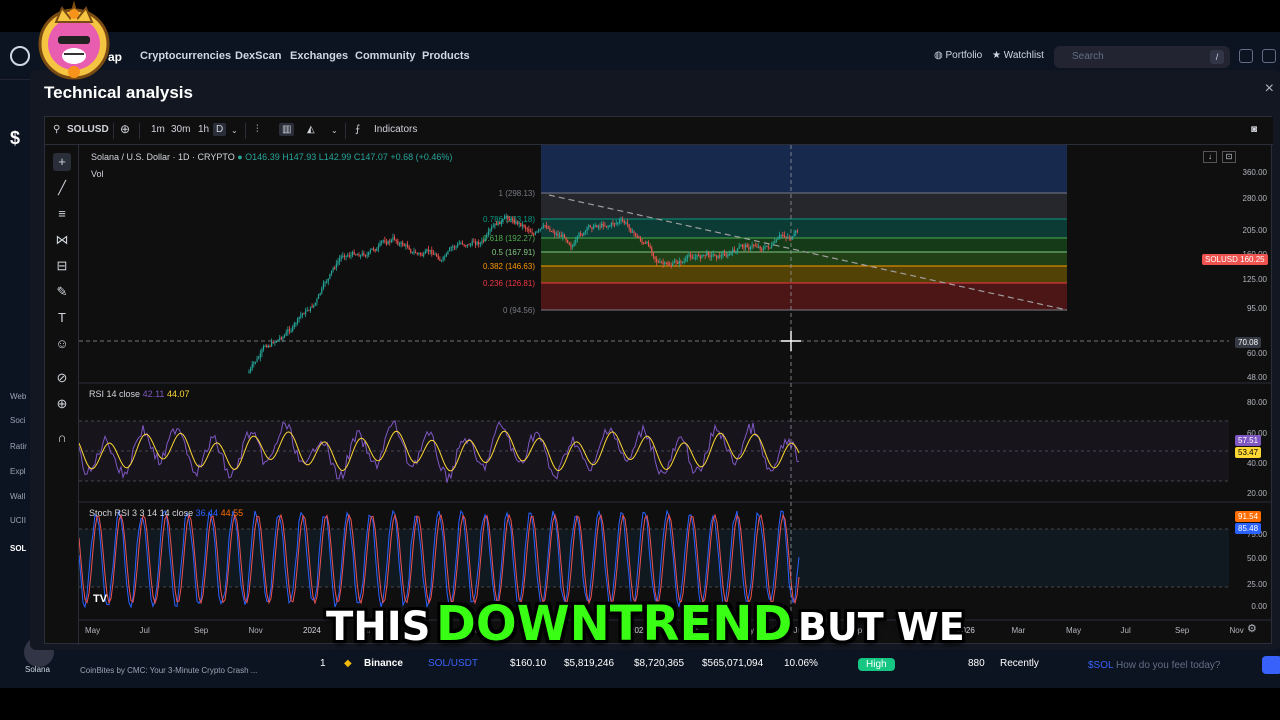 This screenshot has width=1280, height=720. Describe the element at coordinates (88, 129) in the screenshot. I see `symbol-button: SOLUSD` at that location.